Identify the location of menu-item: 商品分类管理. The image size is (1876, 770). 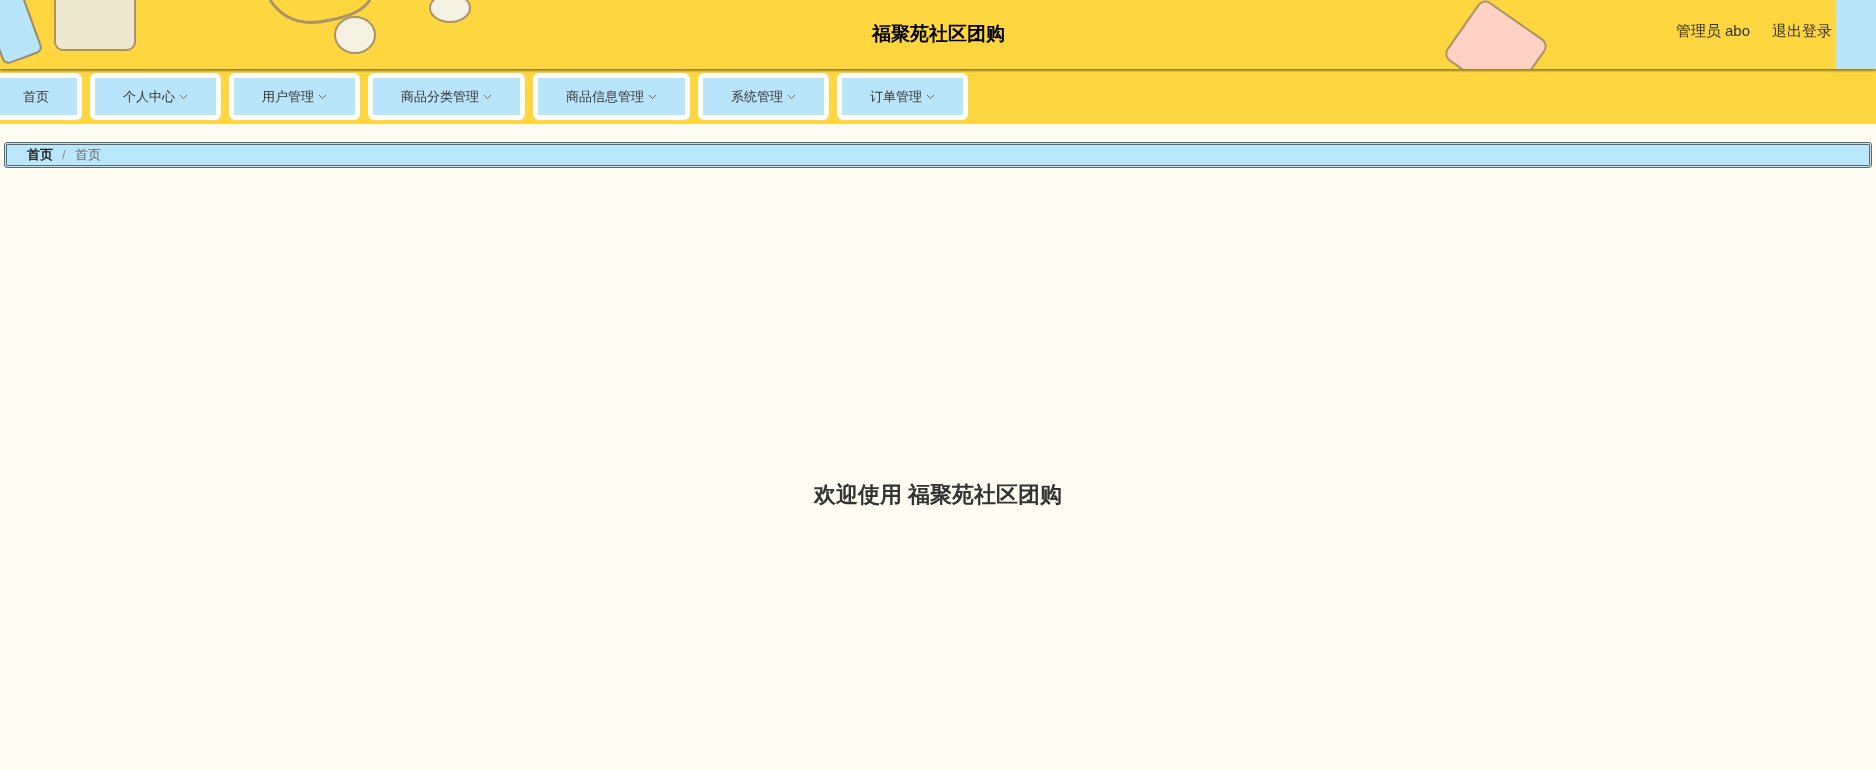
(446, 96).